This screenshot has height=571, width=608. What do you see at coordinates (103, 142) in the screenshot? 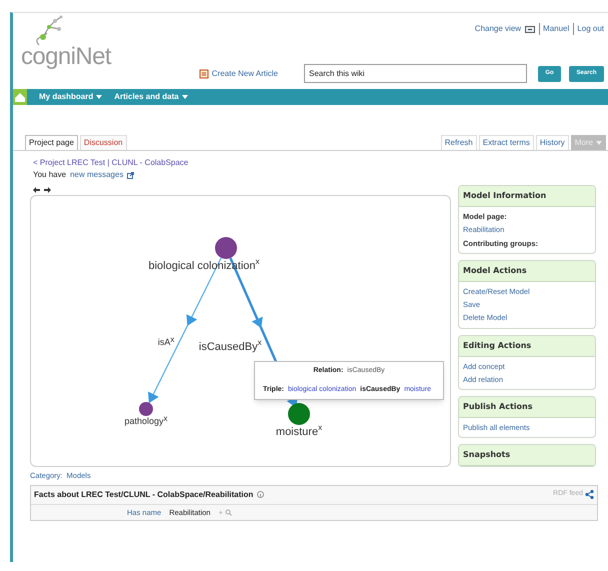
I see `page-tab: Discussion` at bounding box center [103, 142].